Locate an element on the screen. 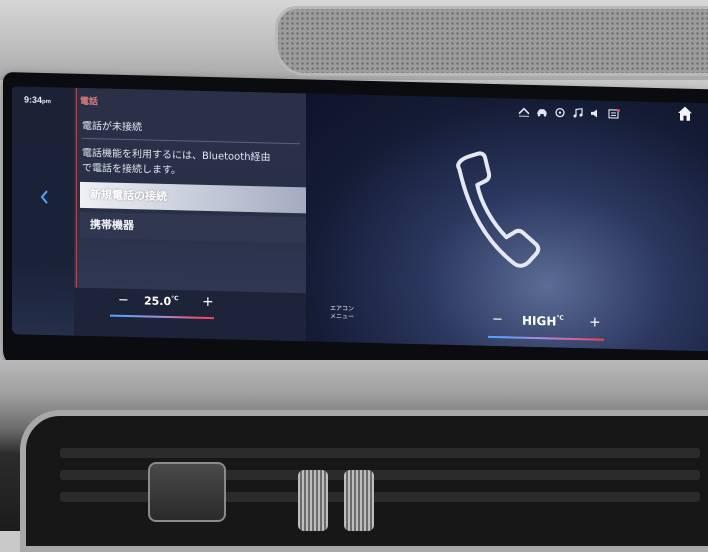  steering-assist-icon is located at coordinates (560, 112).